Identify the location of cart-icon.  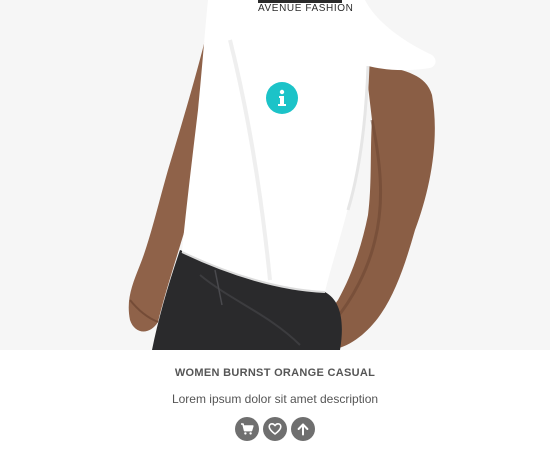
(247, 429).